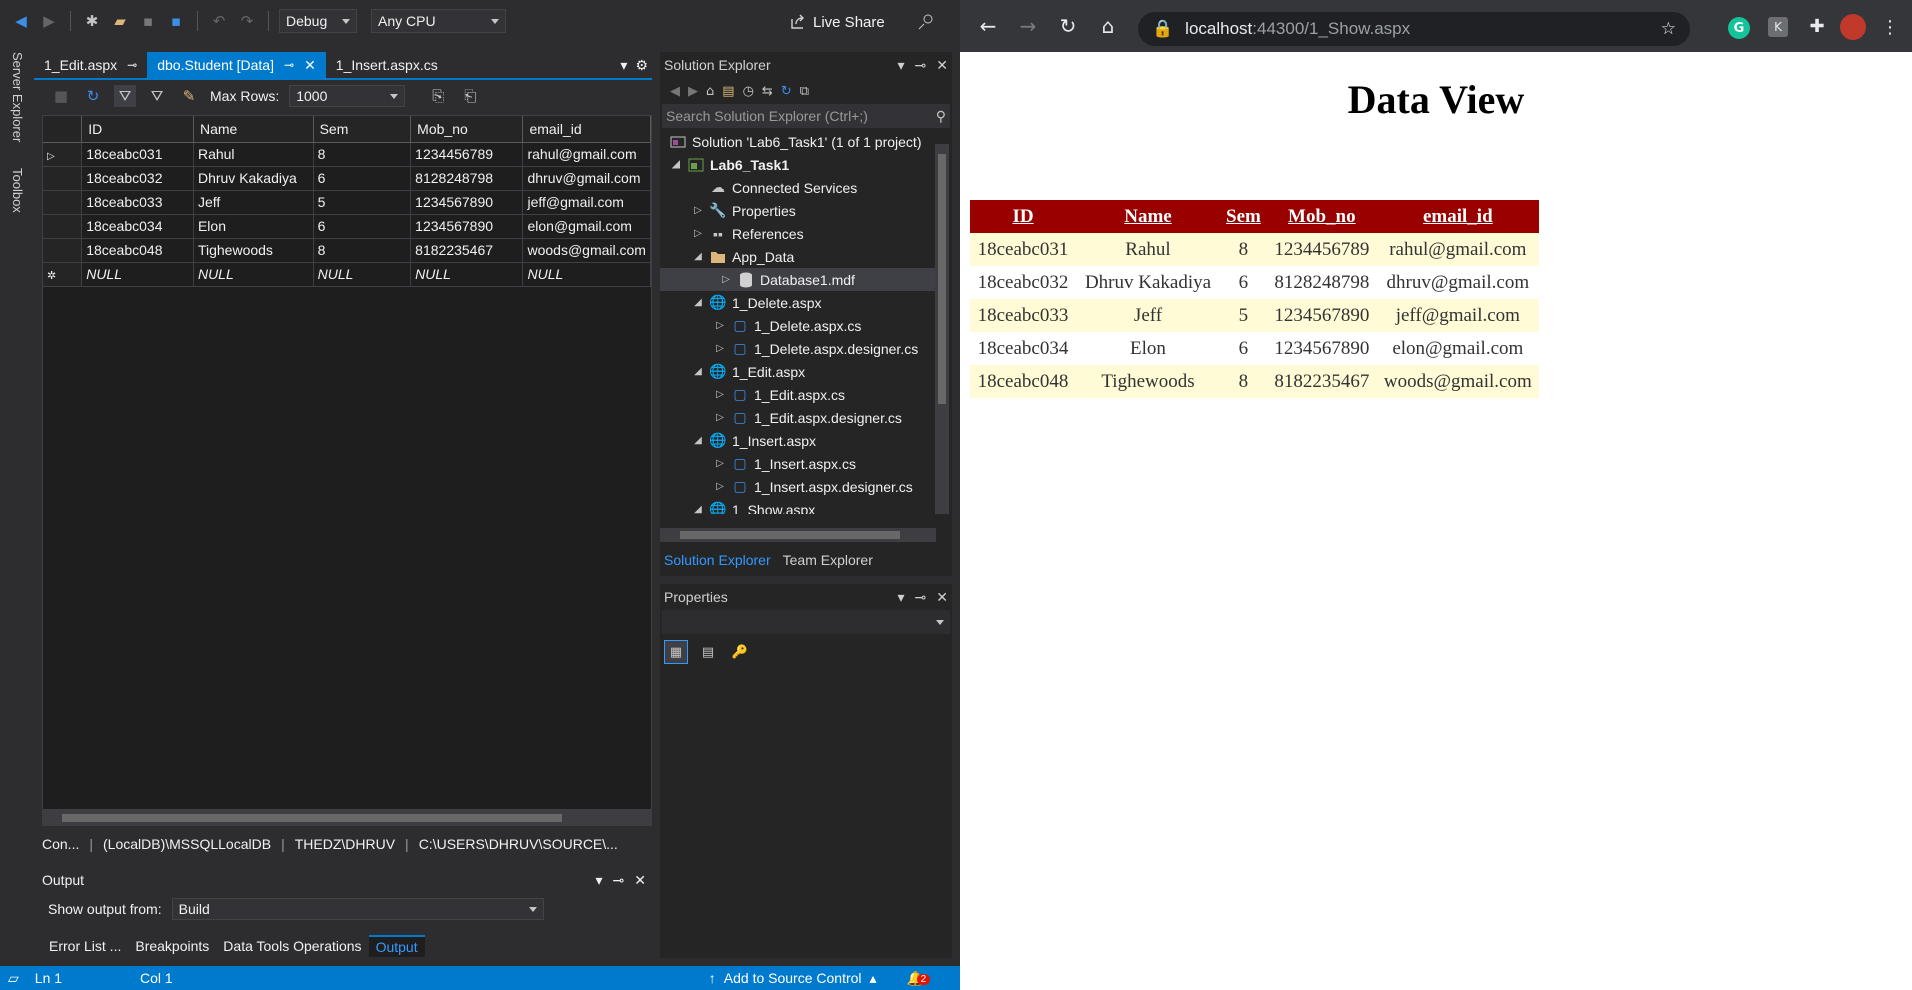 This screenshot has height=990, width=1912. I want to click on grid-cell: 18ceabc034, so click(137, 226).